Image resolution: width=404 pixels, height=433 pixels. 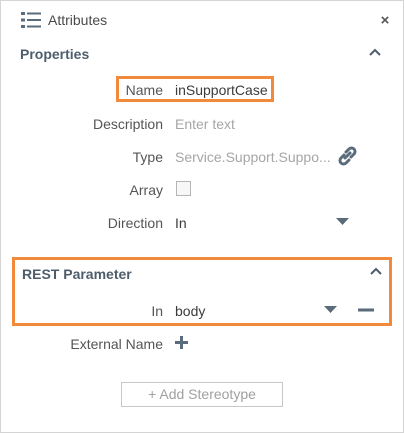 What do you see at coordinates (116, 344) in the screenshot?
I see `external-name-label: External Name` at bounding box center [116, 344].